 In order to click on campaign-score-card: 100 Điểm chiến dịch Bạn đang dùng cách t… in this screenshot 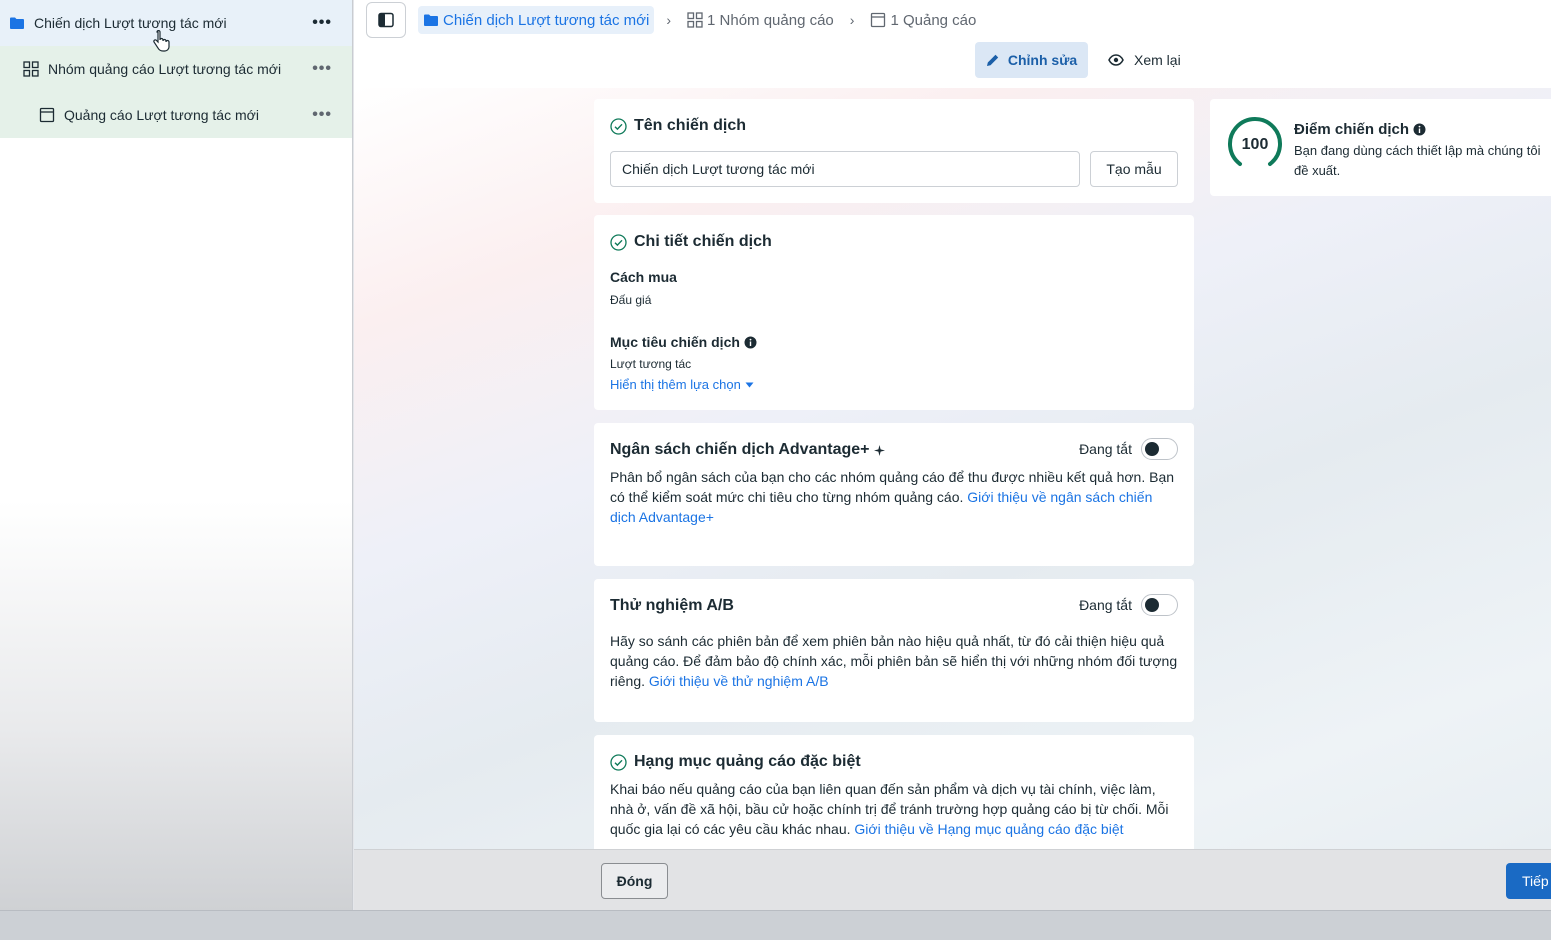, I will do `click(1380, 147)`.